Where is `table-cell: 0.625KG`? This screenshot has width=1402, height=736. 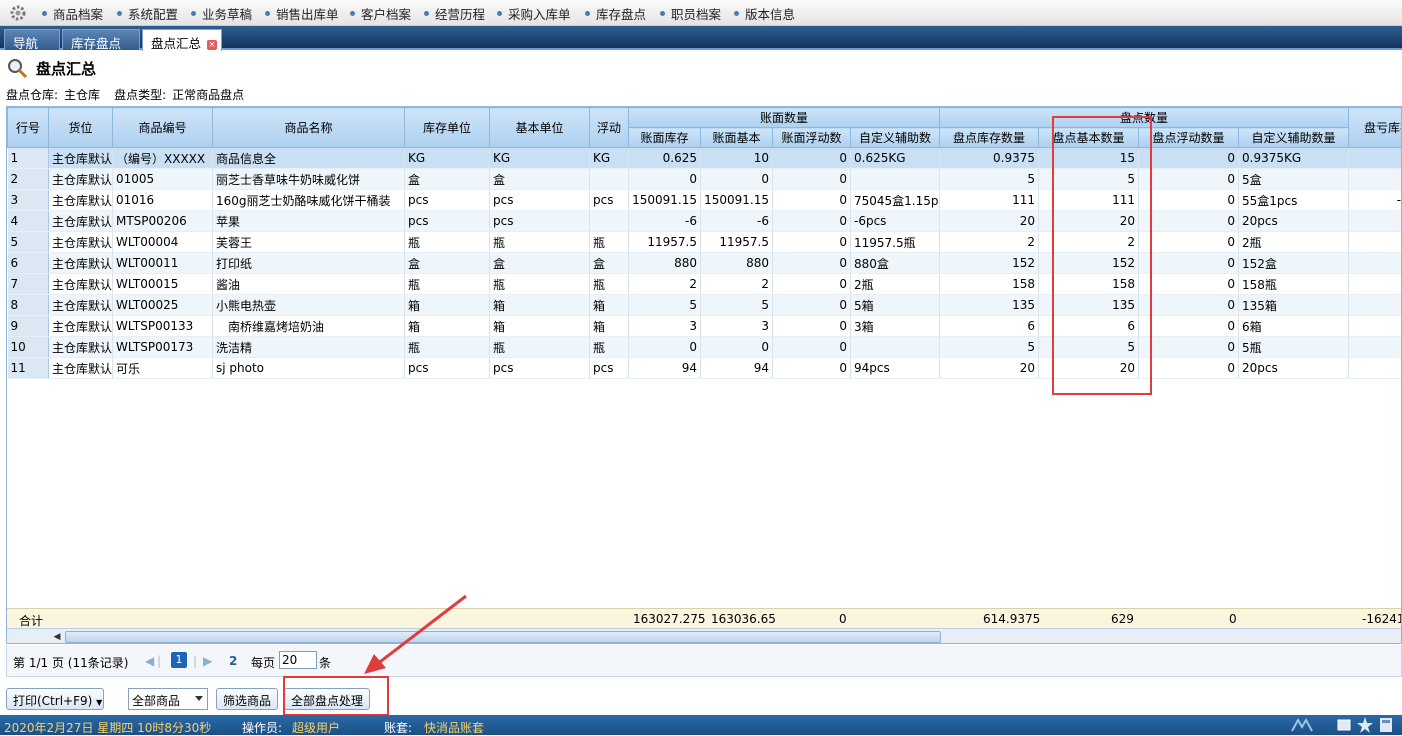 table-cell: 0.625KG is located at coordinates (895, 158).